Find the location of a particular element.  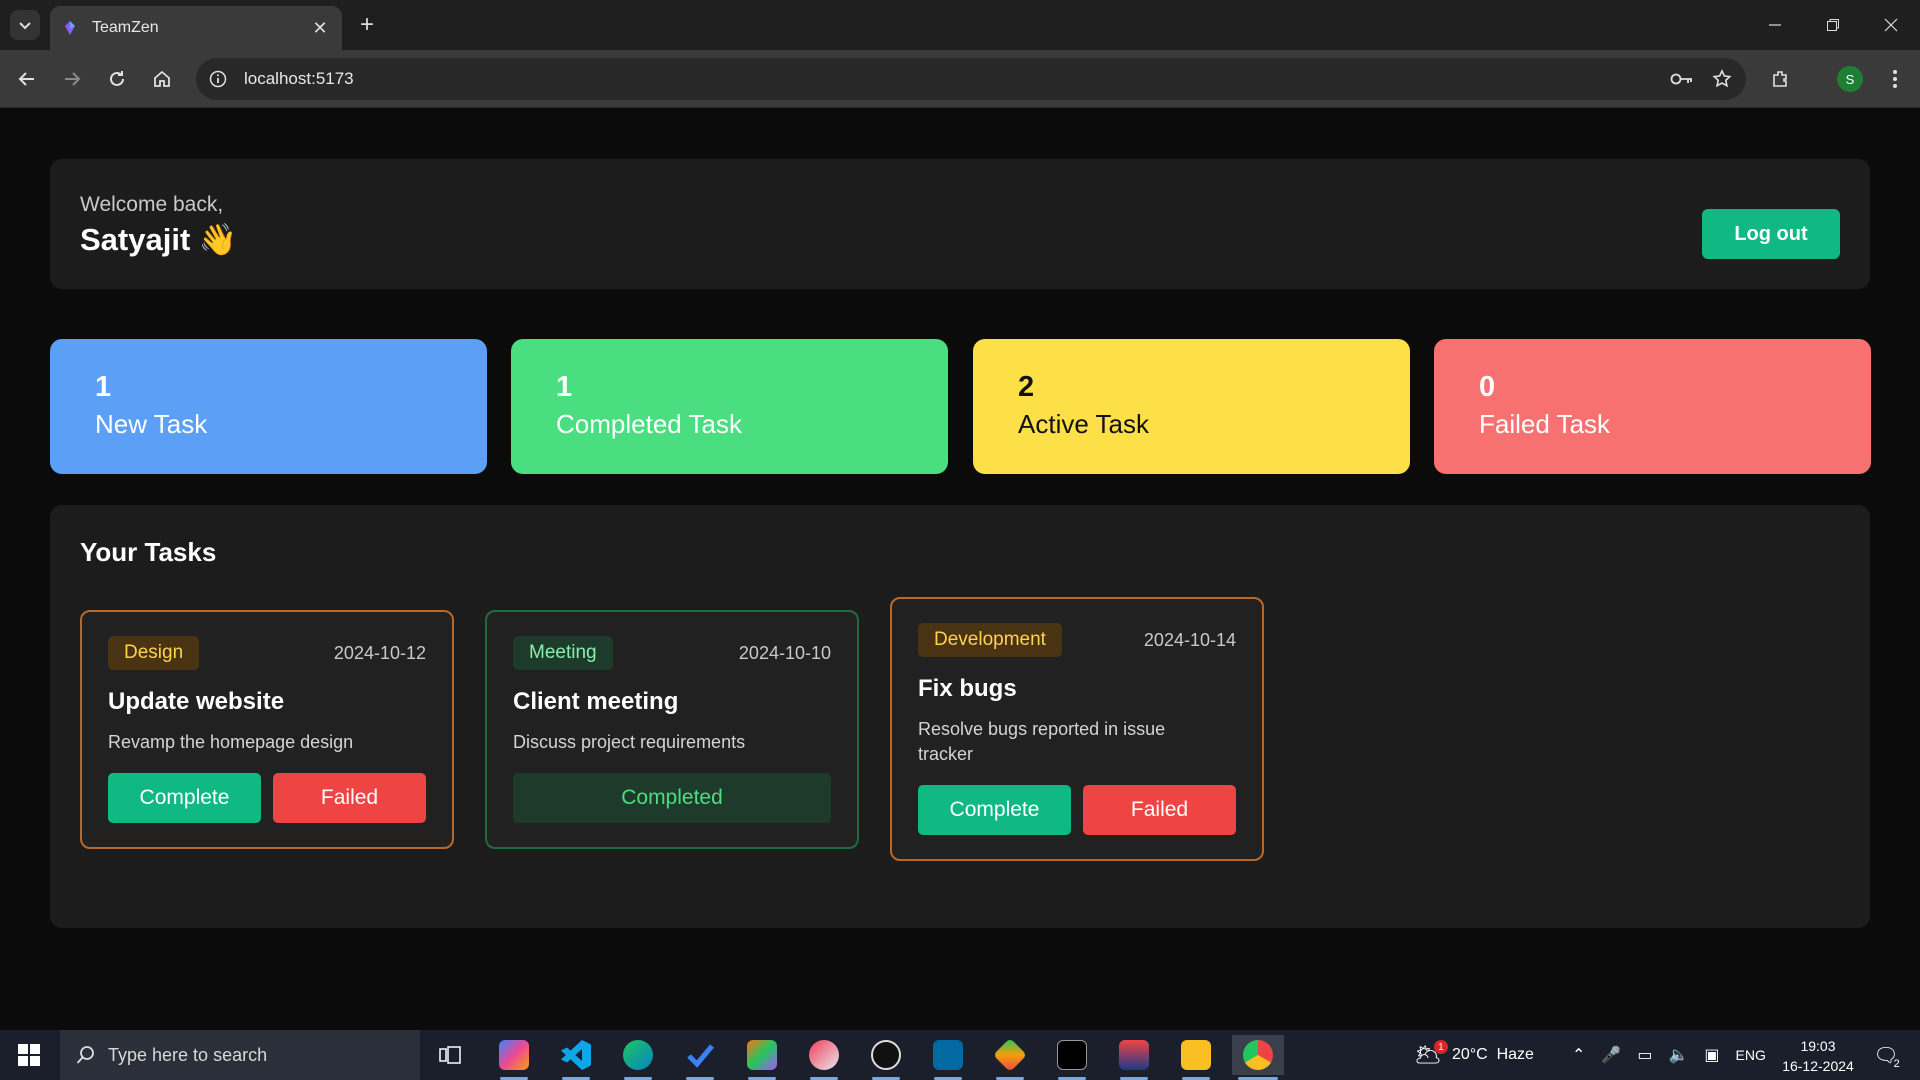

tray-chevron-up-icon: ⌃ is located at coordinates (1578, 1055).